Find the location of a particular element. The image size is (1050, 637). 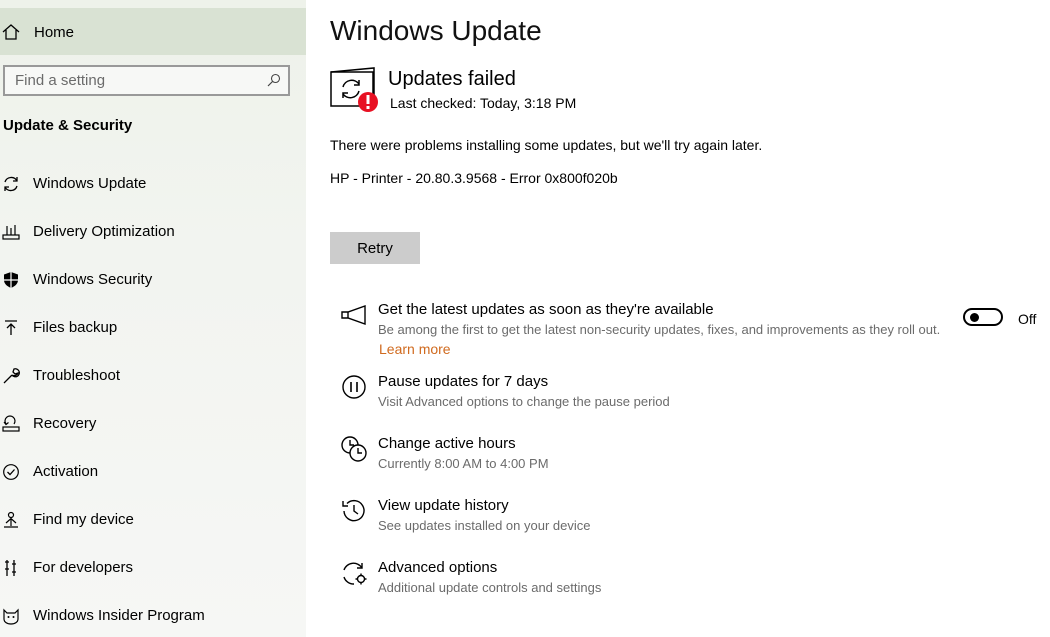

toggle-knob is located at coordinates (974, 317).